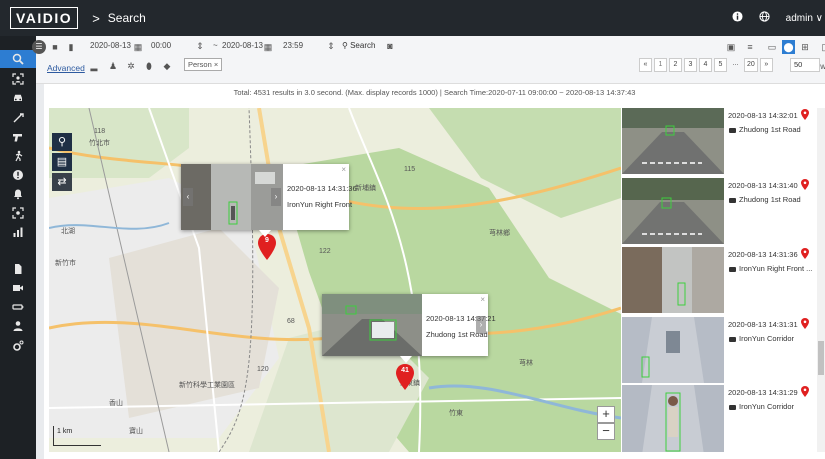 This screenshot has width=825, height=459. What do you see at coordinates (18, 346) in the screenshot?
I see `settings-icon` at bounding box center [18, 346].